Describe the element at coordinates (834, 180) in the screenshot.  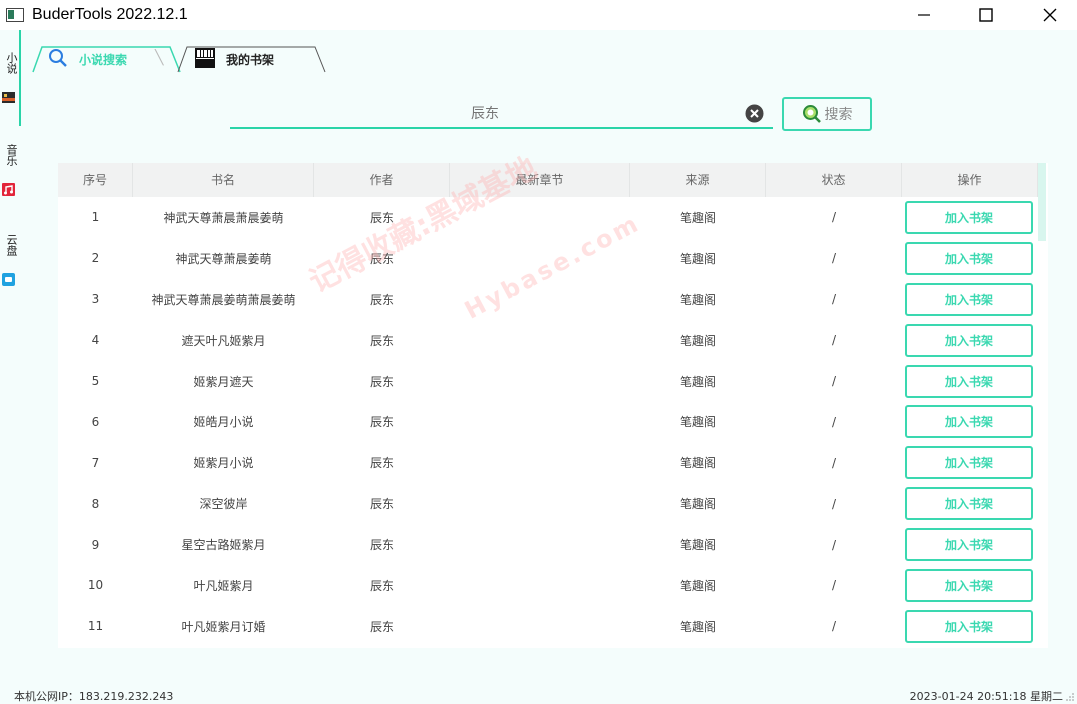
I see `column-header-status: 状态` at that location.